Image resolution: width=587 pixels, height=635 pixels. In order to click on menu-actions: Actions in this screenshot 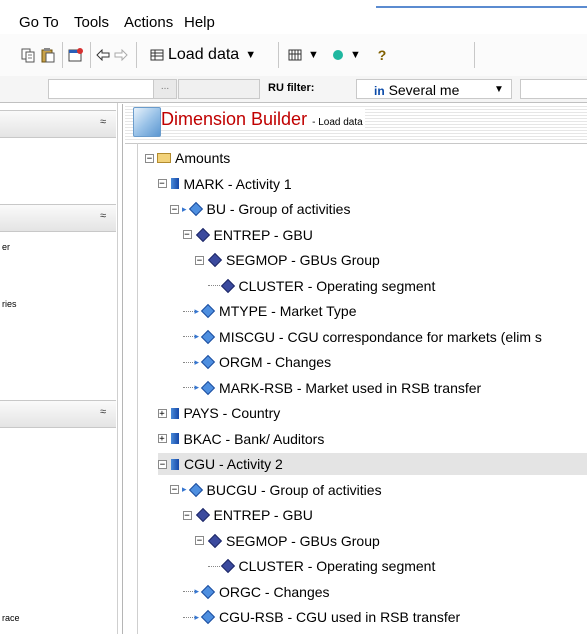, I will do `click(148, 22)`.